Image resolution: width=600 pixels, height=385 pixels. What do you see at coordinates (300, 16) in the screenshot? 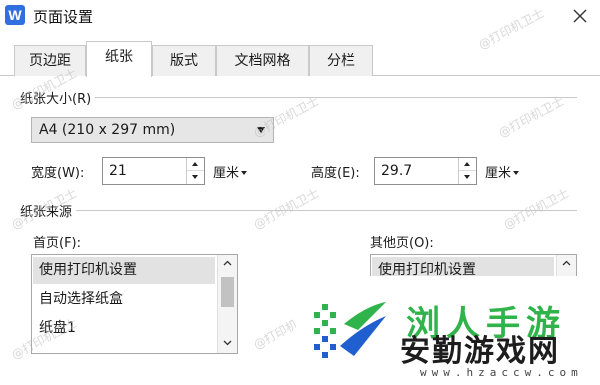
I see `title-bar: W 页面设置` at bounding box center [300, 16].